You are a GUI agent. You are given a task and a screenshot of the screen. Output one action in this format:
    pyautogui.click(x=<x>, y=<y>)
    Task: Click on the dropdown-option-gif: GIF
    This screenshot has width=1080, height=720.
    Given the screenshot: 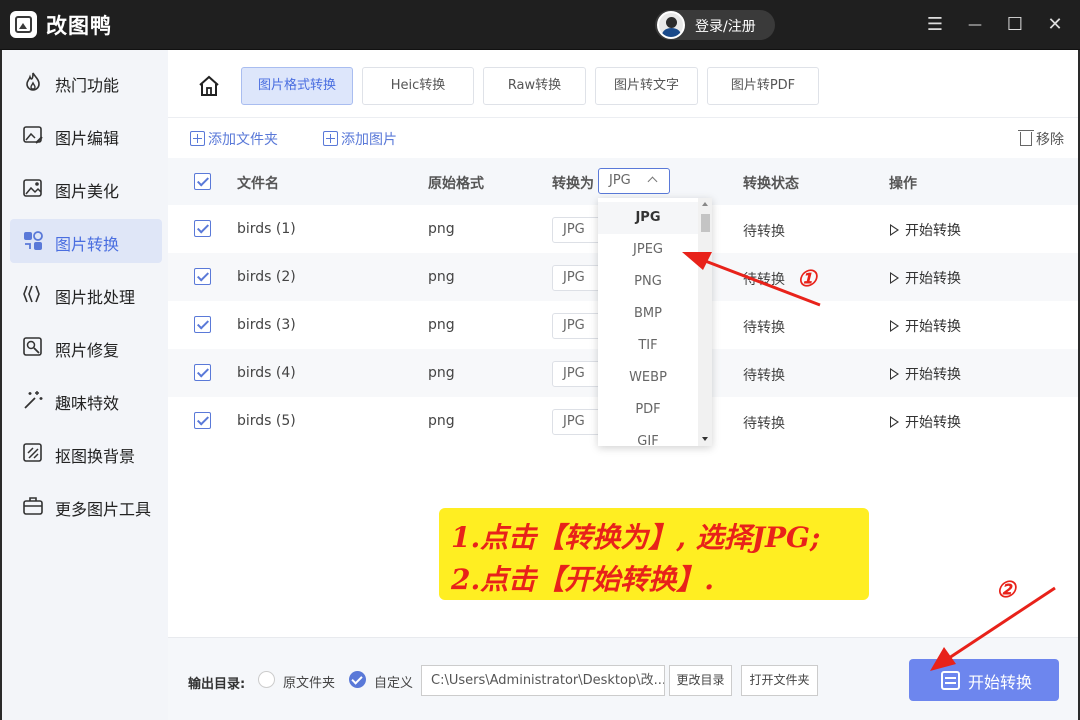 What is the action you would take?
    pyautogui.click(x=648, y=436)
    